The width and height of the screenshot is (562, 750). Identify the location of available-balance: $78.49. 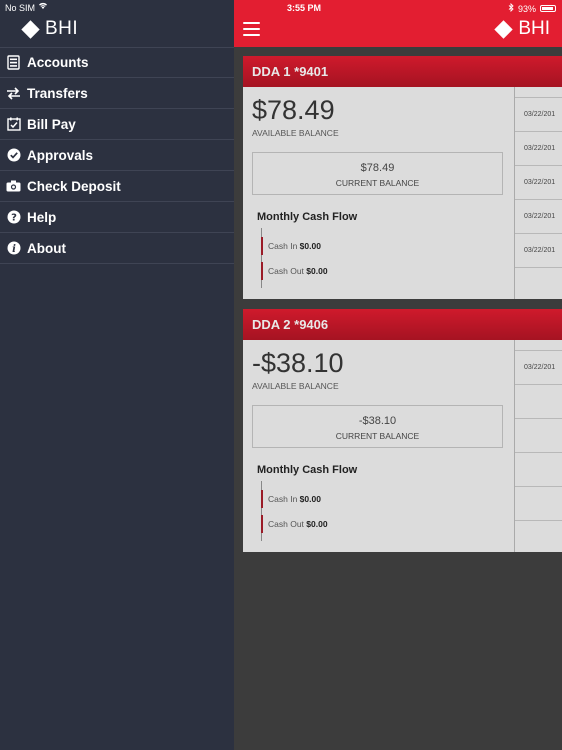
(293, 110).